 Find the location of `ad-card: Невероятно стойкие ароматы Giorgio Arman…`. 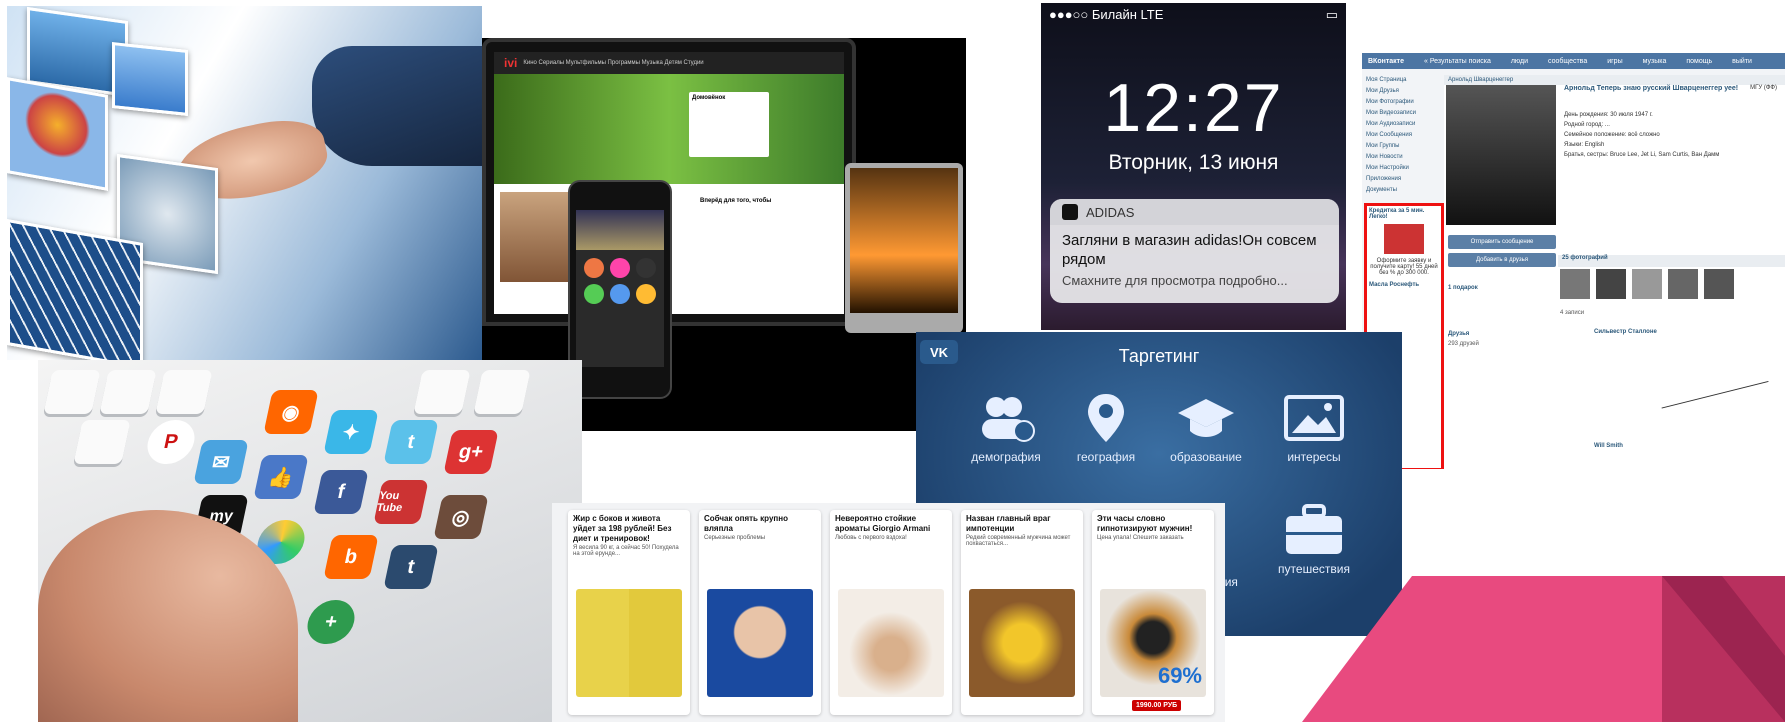

ad-card: Невероятно стойкие ароматы Giorgio Arman… is located at coordinates (891, 612).